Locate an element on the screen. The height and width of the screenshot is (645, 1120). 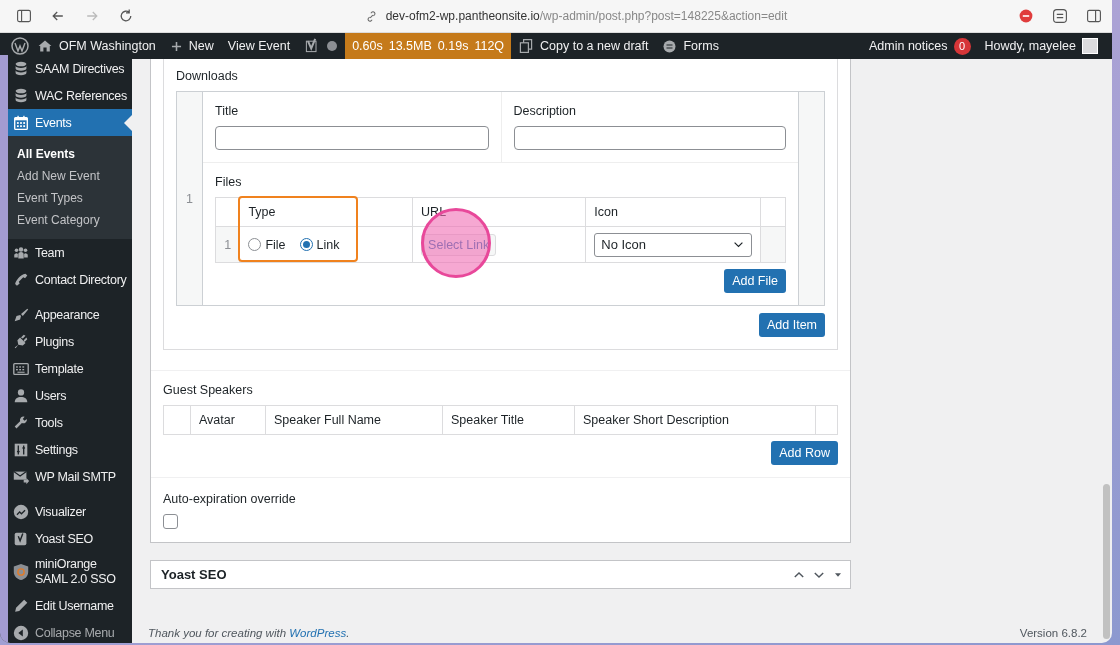
field-label: Auto-expiration override is located at coordinates (229, 499).